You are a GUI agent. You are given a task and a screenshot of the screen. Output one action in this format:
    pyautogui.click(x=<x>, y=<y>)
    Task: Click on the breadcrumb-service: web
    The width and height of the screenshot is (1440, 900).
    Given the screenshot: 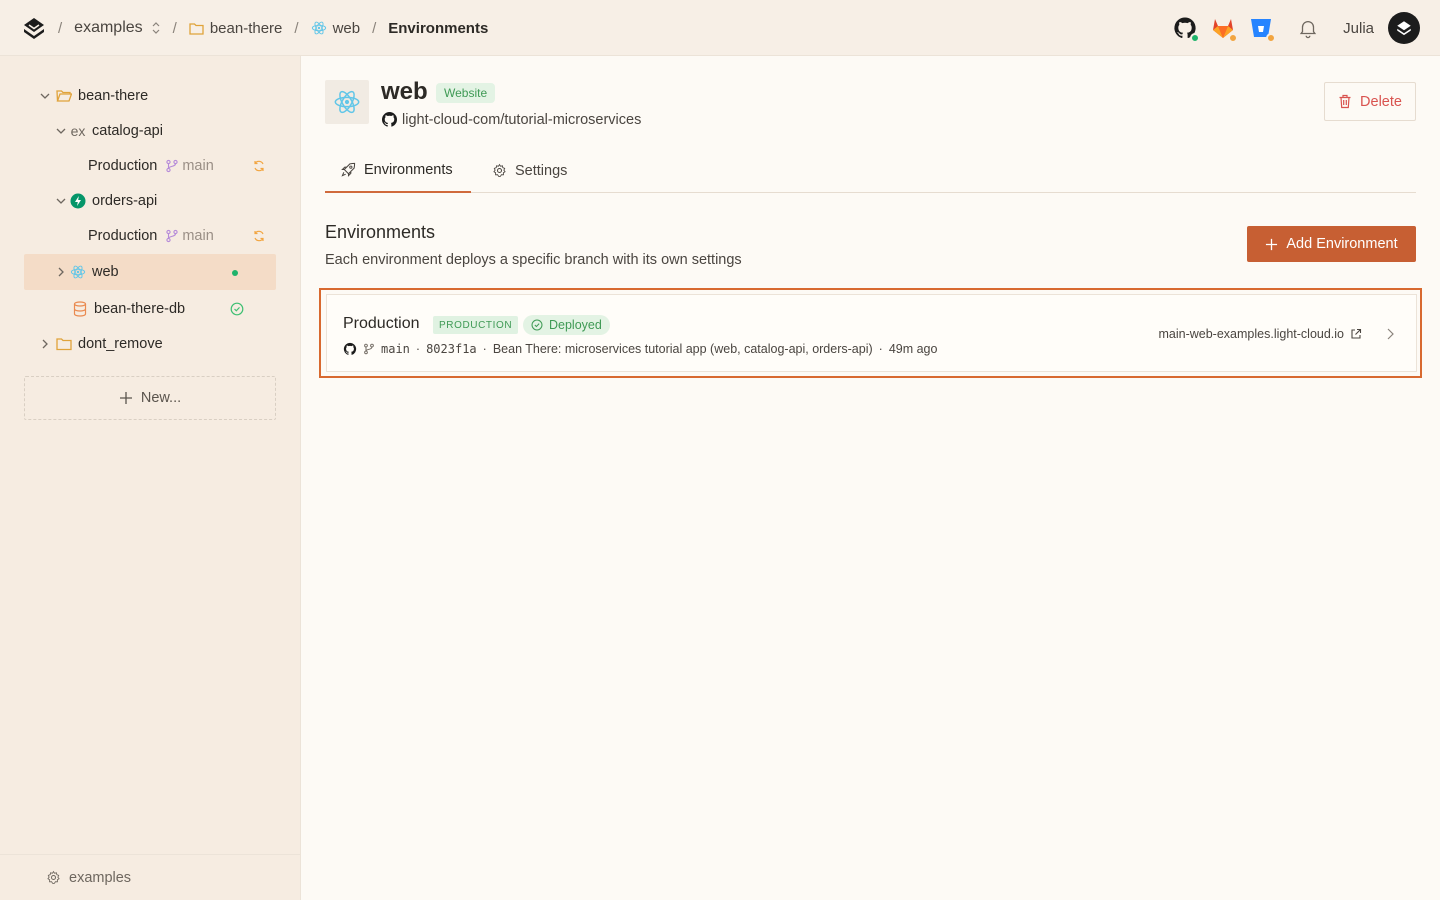 What is the action you would take?
    pyautogui.click(x=336, y=28)
    